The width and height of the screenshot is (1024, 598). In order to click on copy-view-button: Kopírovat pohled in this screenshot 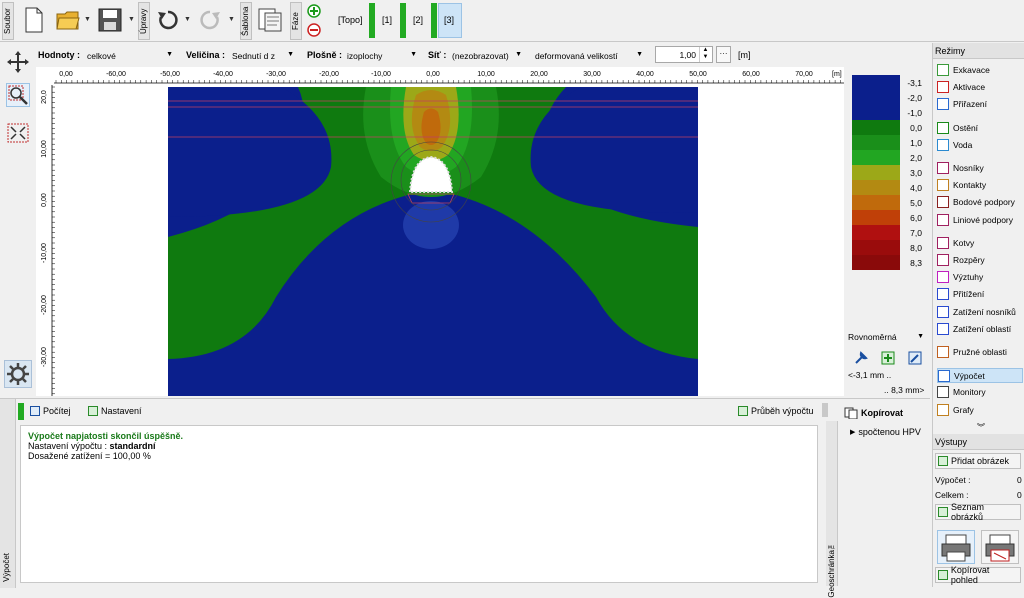, I will do `click(978, 575)`.